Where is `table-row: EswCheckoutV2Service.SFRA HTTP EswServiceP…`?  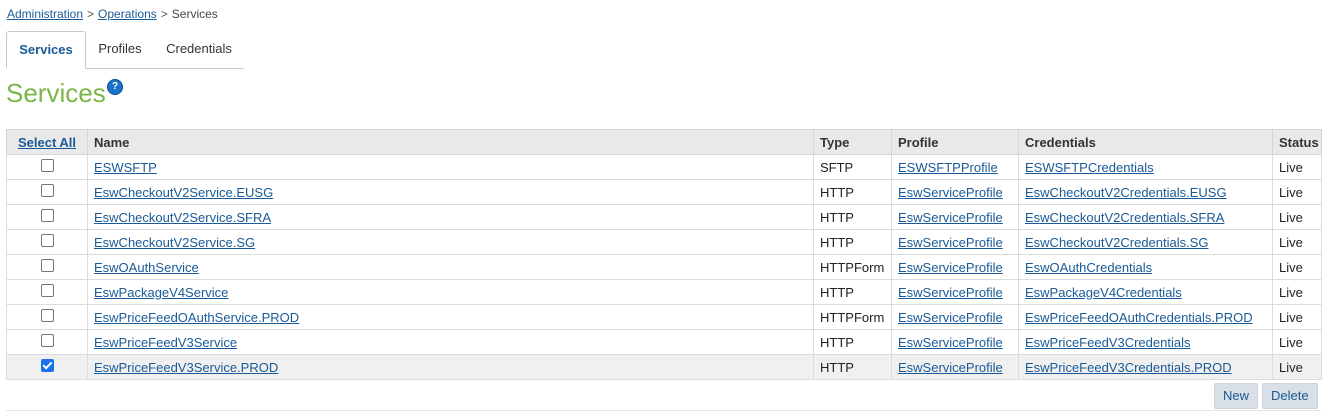
table-row: EswCheckoutV2Service.SFRA HTTP EswServiceP… is located at coordinates (664, 217).